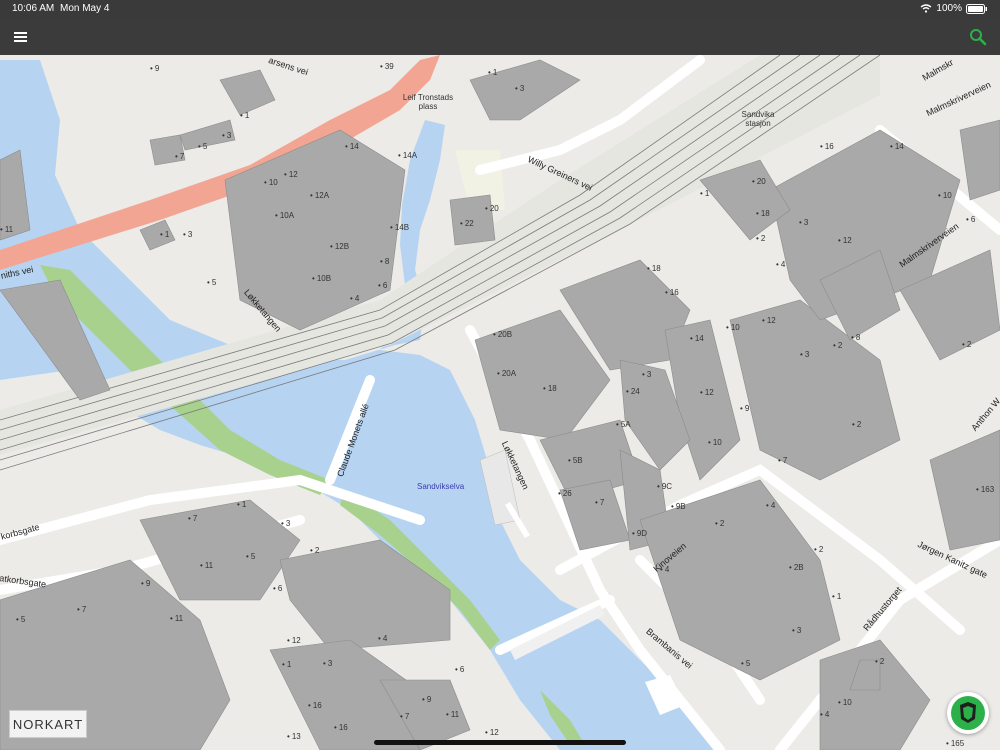 The width and height of the screenshot is (1000, 750). I want to click on status-bar: 10:06 AM Mon May 4 100%, so click(500, 9).